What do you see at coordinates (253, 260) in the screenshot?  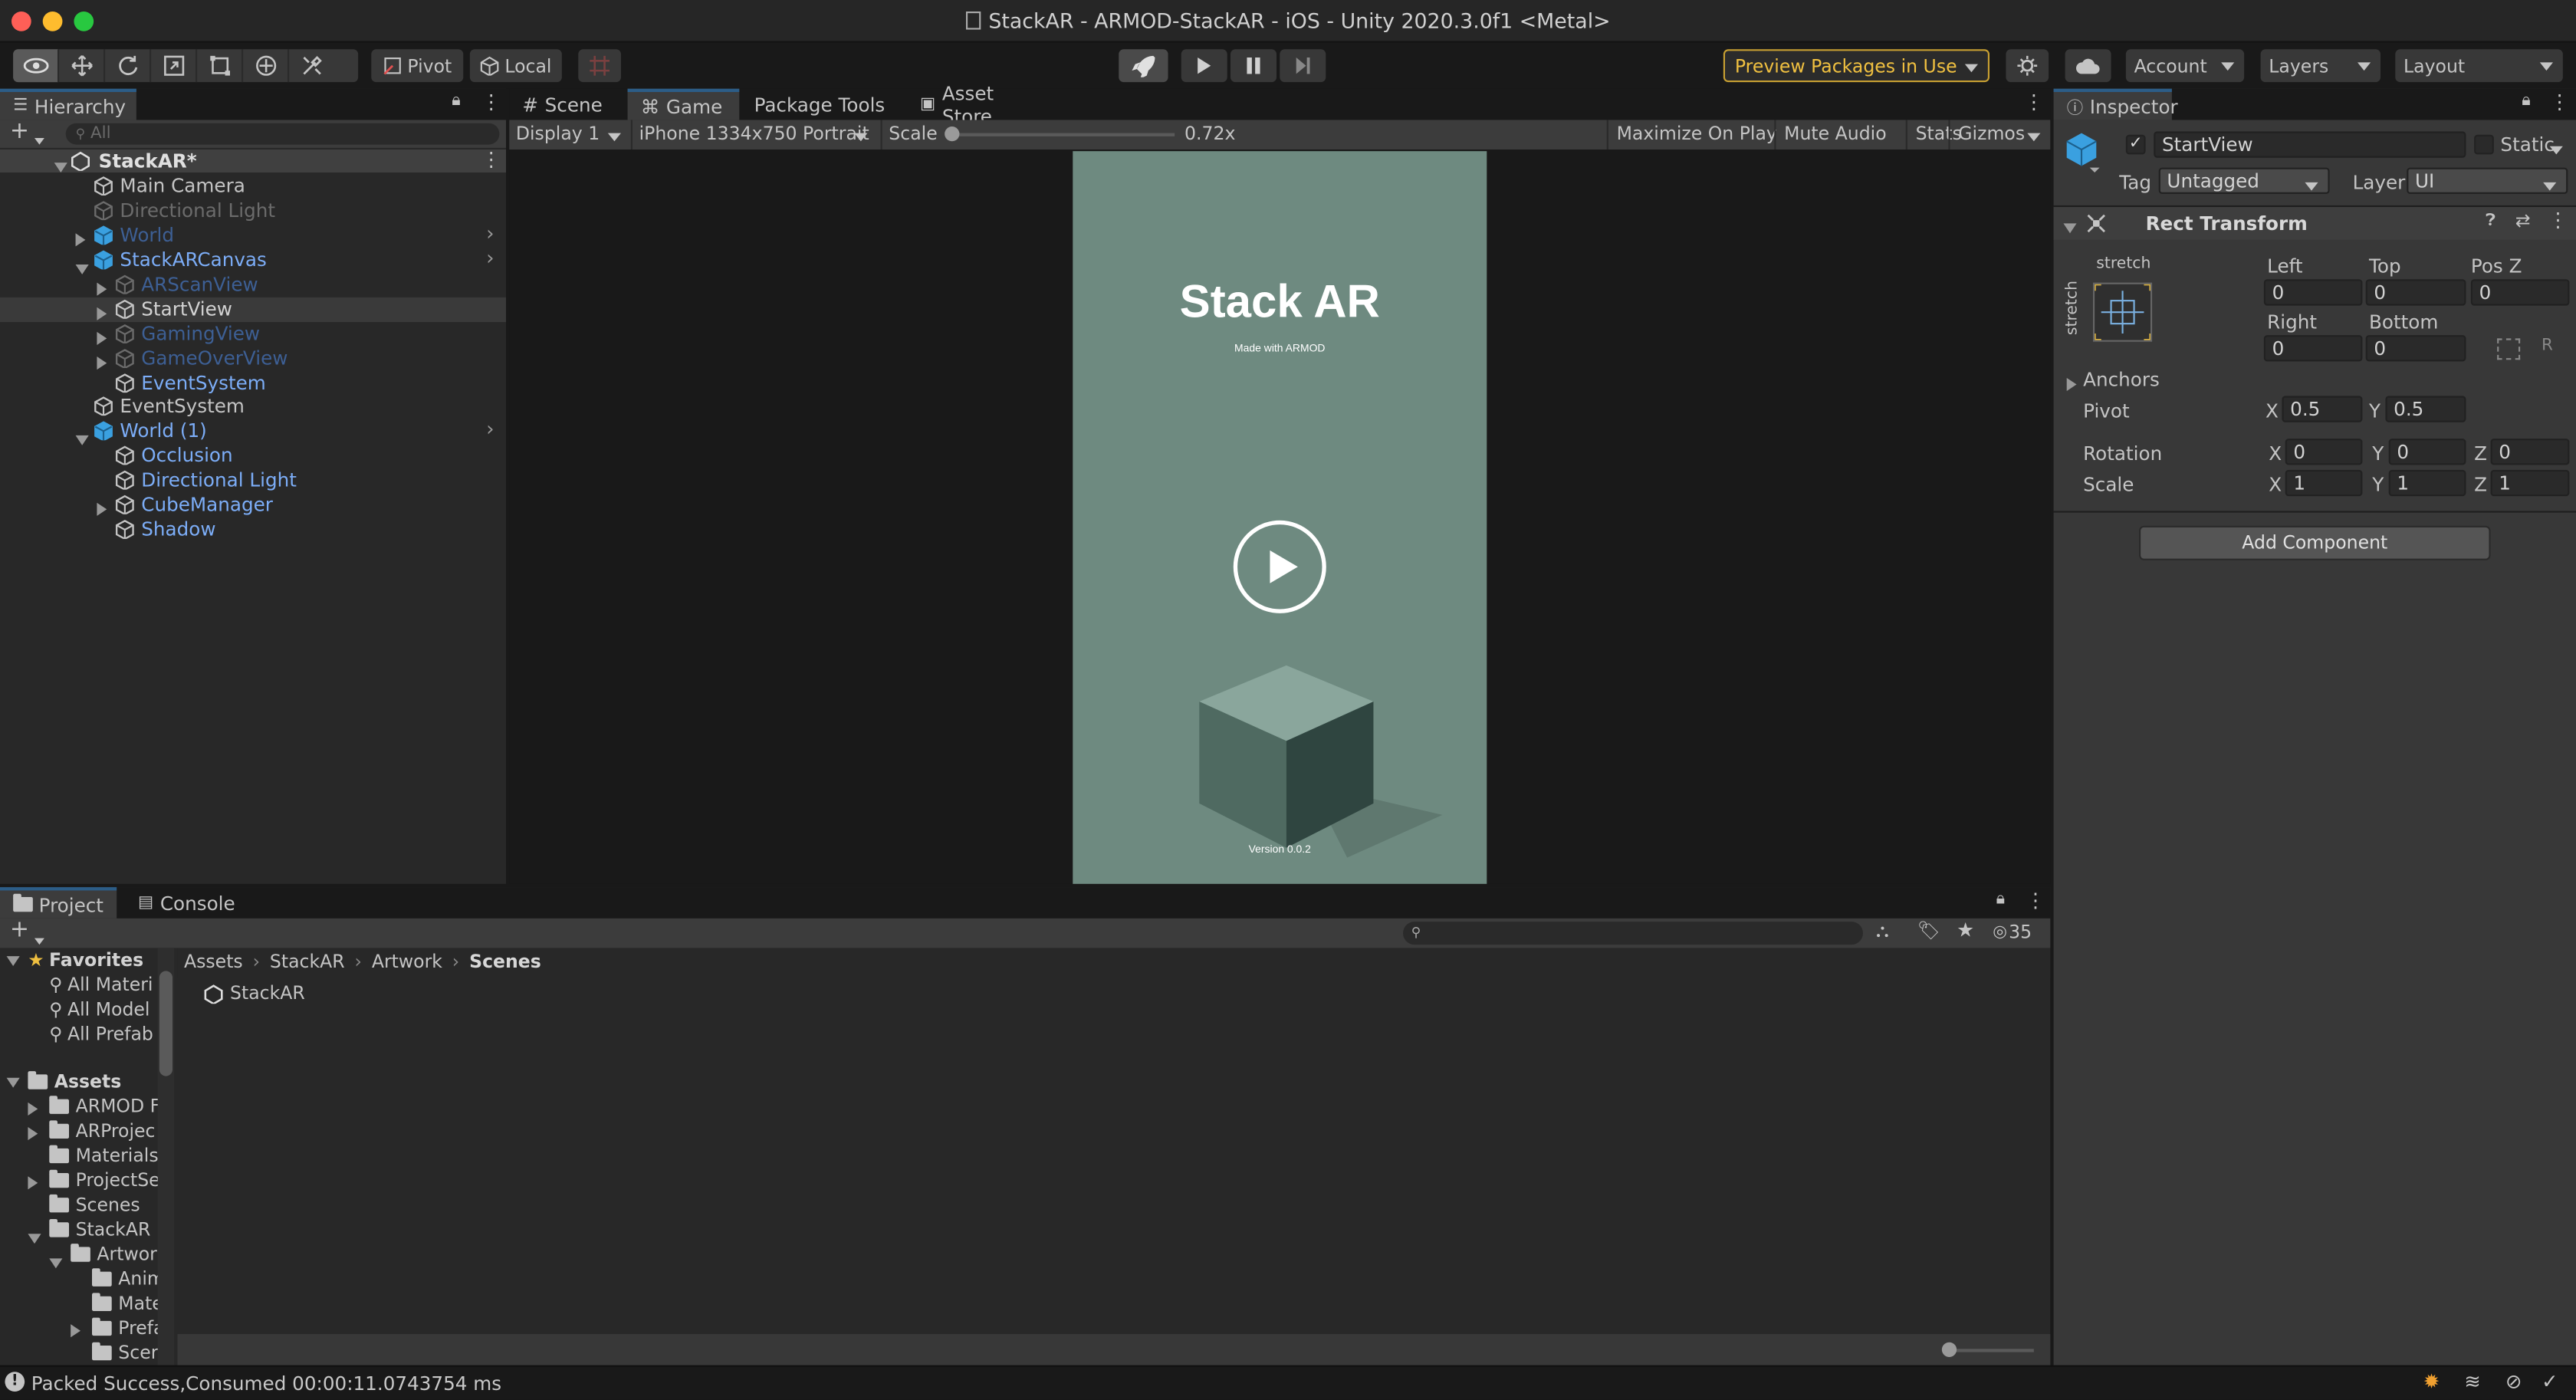 I see `hierarchy-item: StackARCanvas ›` at bounding box center [253, 260].